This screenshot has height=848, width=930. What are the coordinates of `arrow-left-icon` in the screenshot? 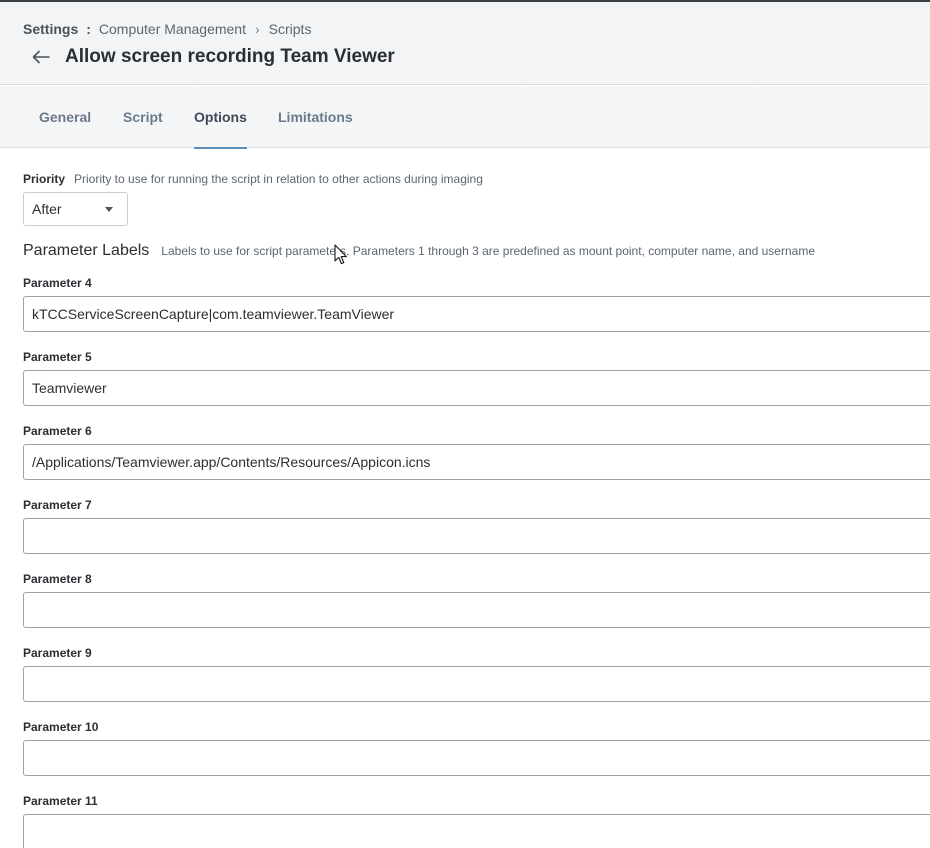 It's located at (41, 57).